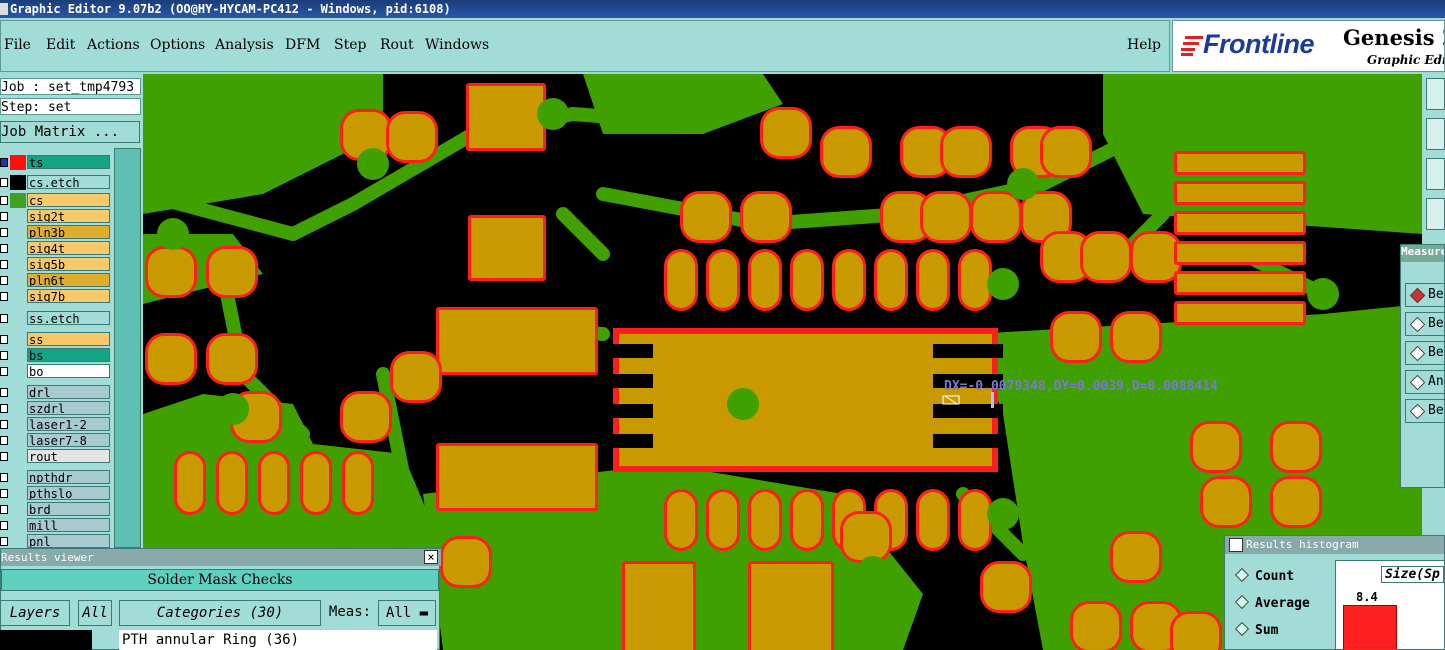  I want to click on menu-help: Help, so click(1144, 45).